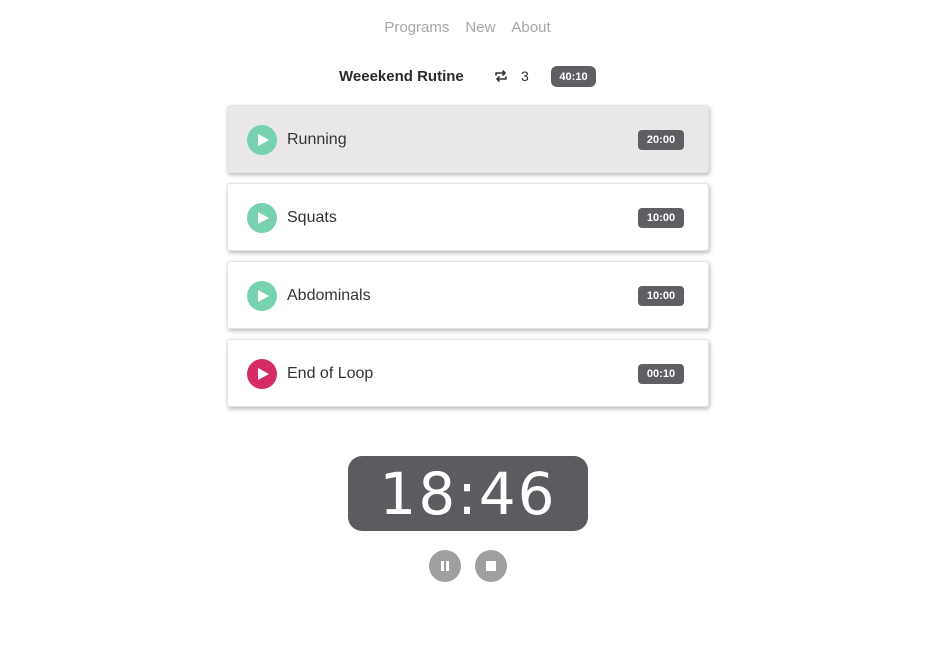  Describe the element at coordinates (467, 77) in the screenshot. I see `program-header: Weeekend Rutine 3 40:10` at that location.